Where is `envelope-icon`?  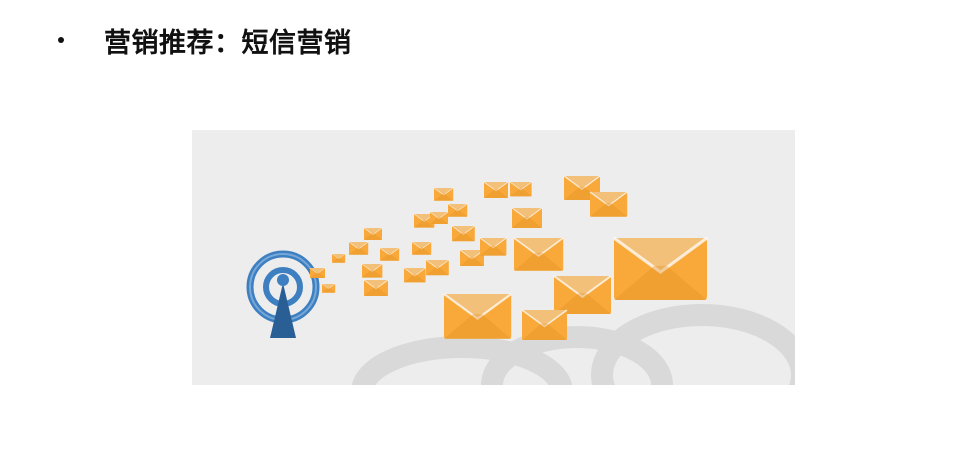 envelope-icon is located at coordinates (445, 239).